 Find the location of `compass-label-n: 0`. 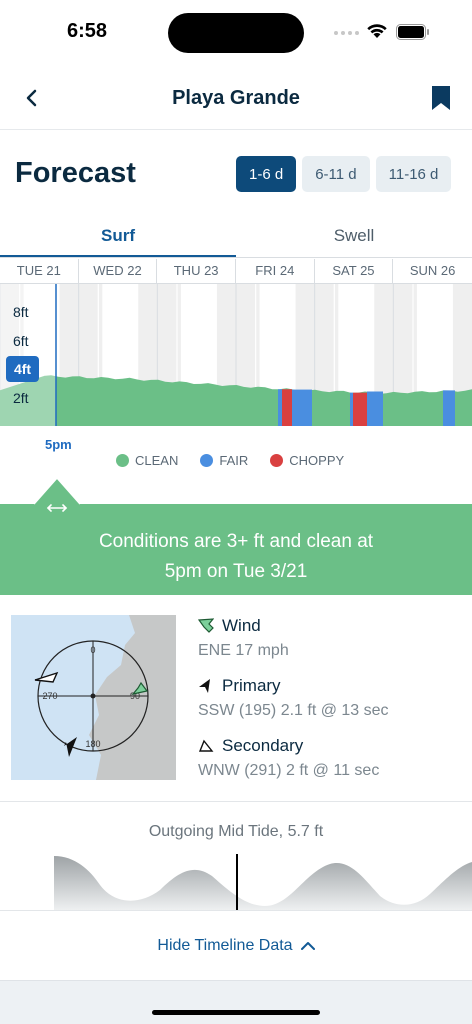

compass-label-n: 0 is located at coordinates (92, 650).